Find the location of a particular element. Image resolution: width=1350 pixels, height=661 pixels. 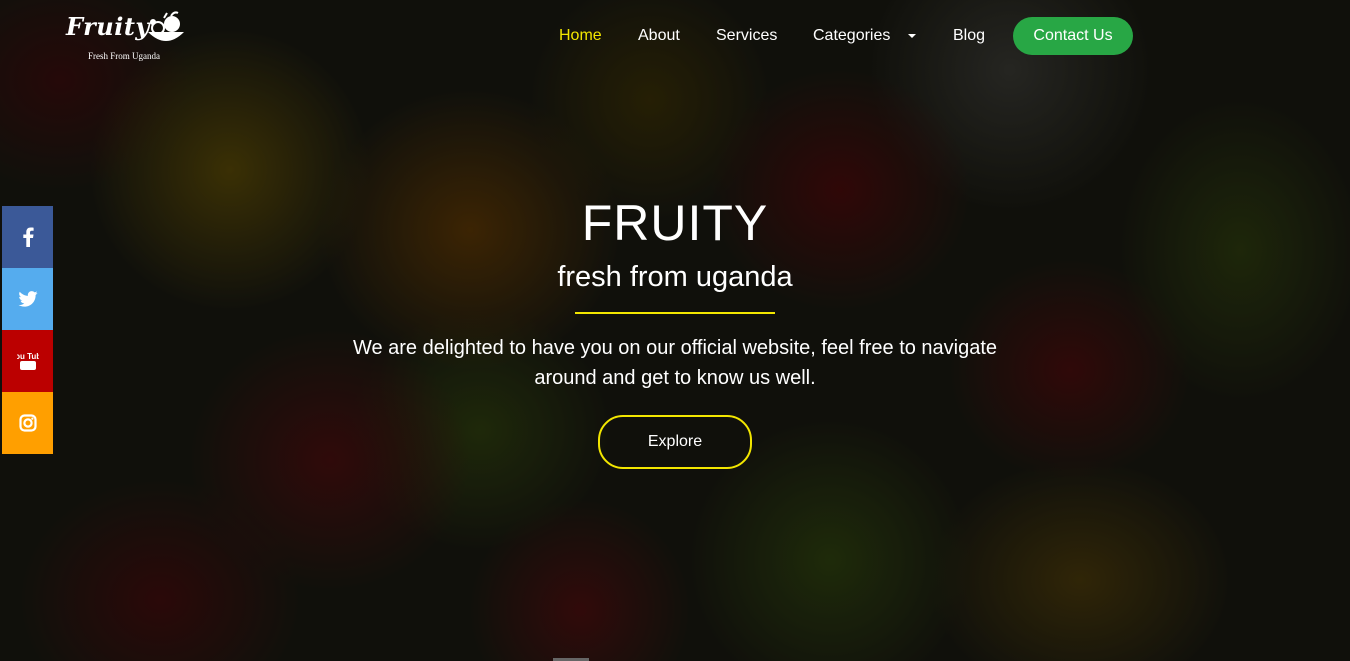

contact-us-button: Contact Us is located at coordinates (1073, 36).